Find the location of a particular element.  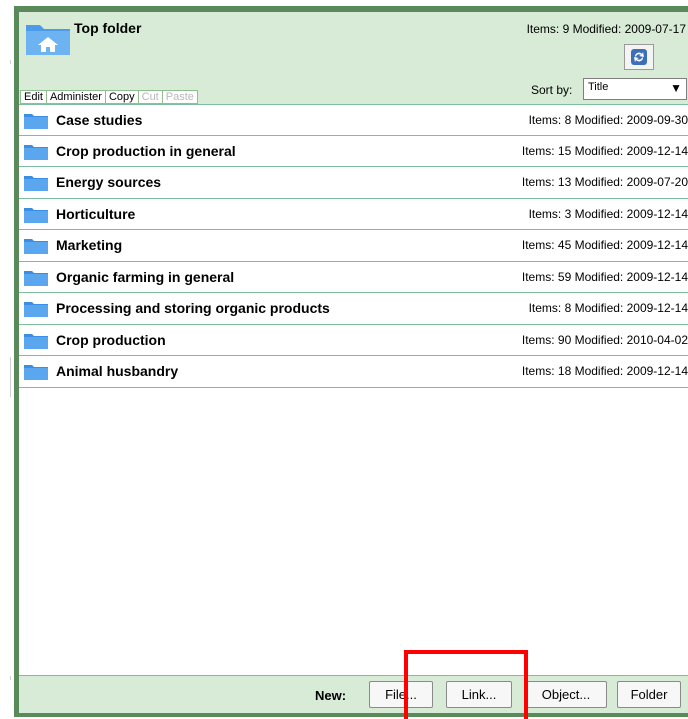

refresh-icon is located at coordinates (639, 57).